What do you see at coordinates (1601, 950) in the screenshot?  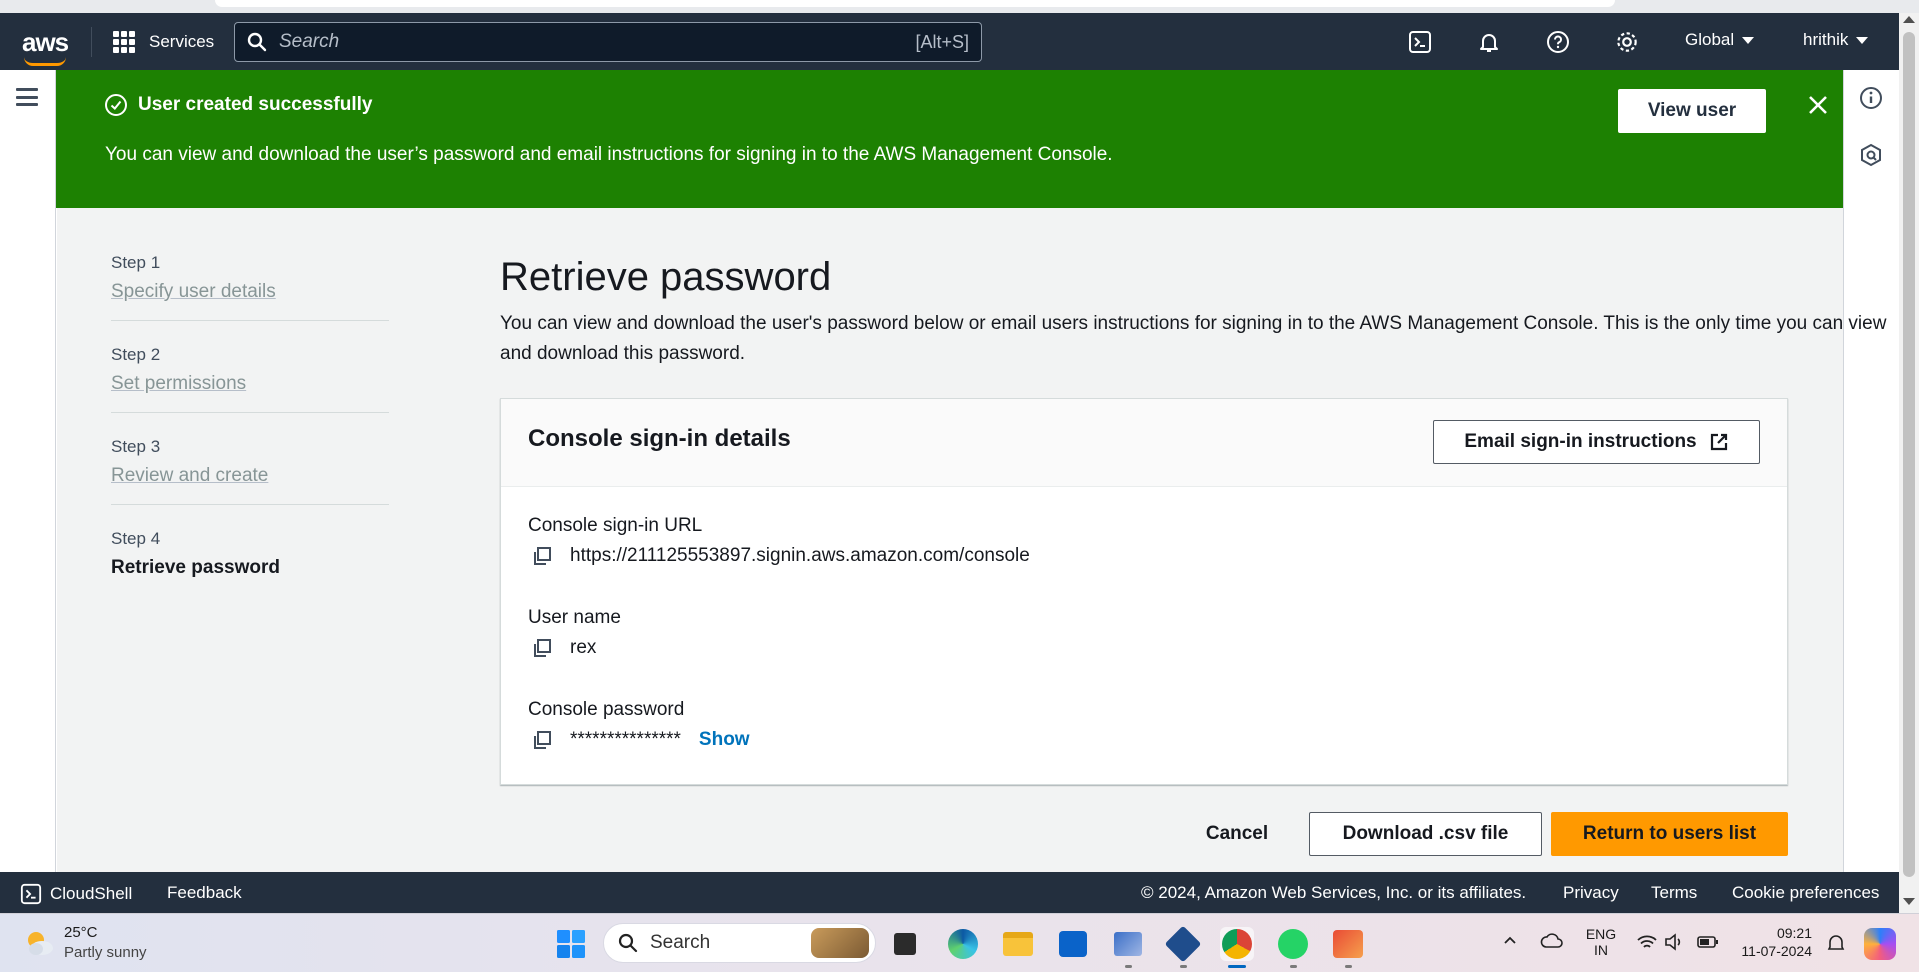 I see `region-code: IN` at bounding box center [1601, 950].